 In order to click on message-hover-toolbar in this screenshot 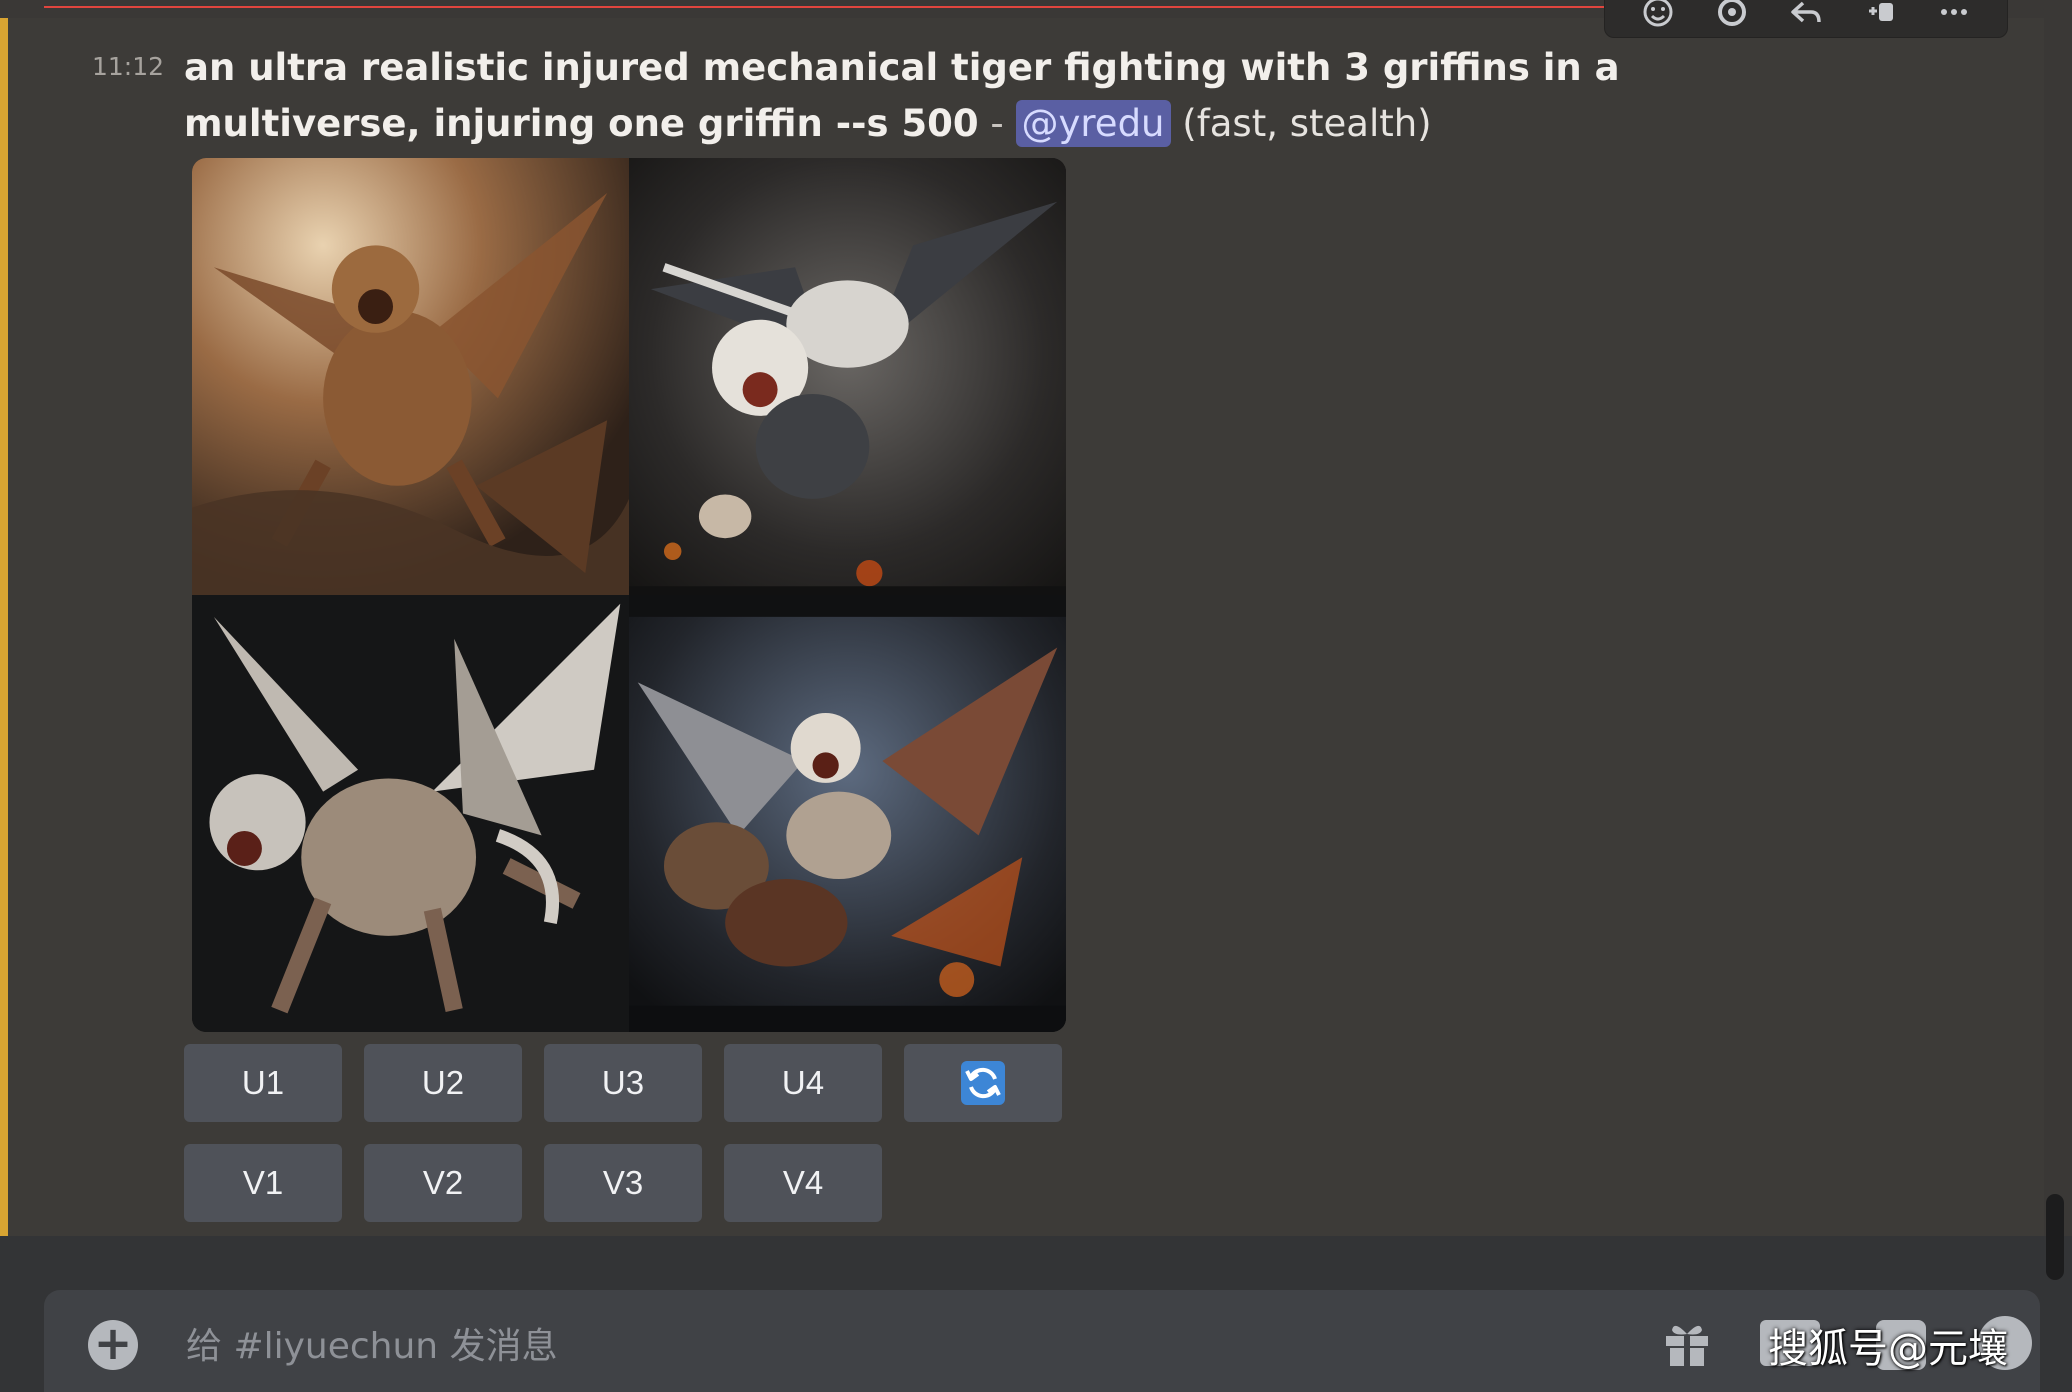, I will do `click(1806, 19)`.